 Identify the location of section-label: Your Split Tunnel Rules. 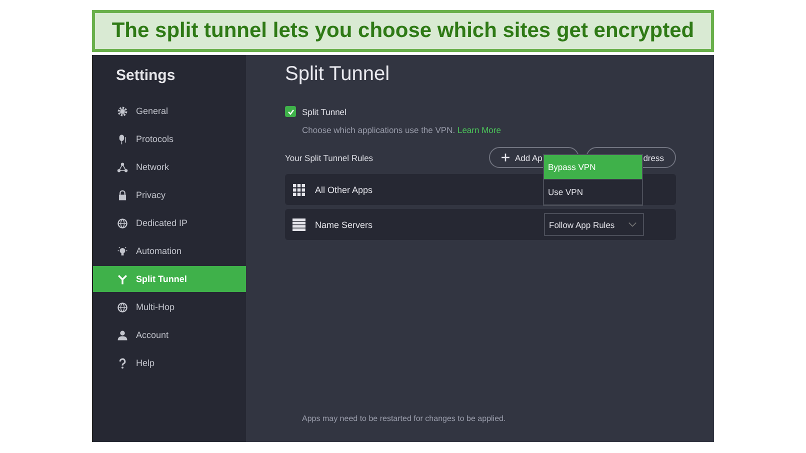
(329, 157).